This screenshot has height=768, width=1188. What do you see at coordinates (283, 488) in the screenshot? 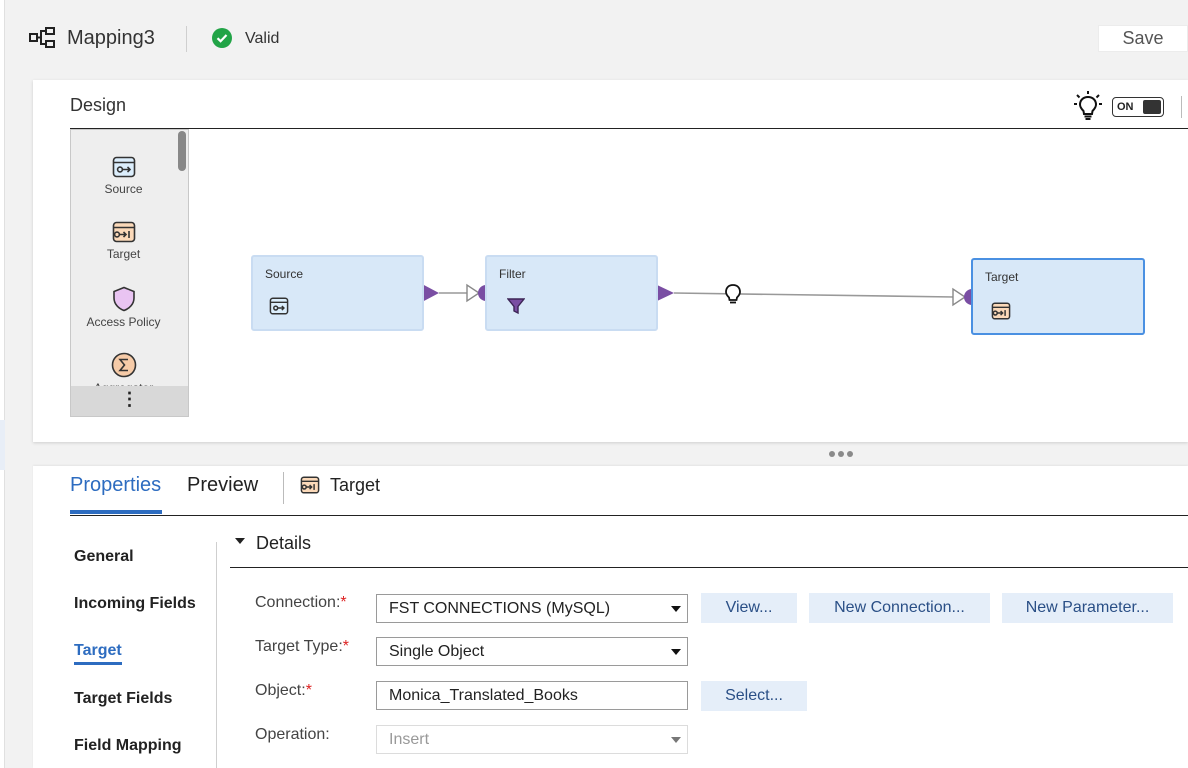
I see `tab-divider` at bounding box center [283, 488].